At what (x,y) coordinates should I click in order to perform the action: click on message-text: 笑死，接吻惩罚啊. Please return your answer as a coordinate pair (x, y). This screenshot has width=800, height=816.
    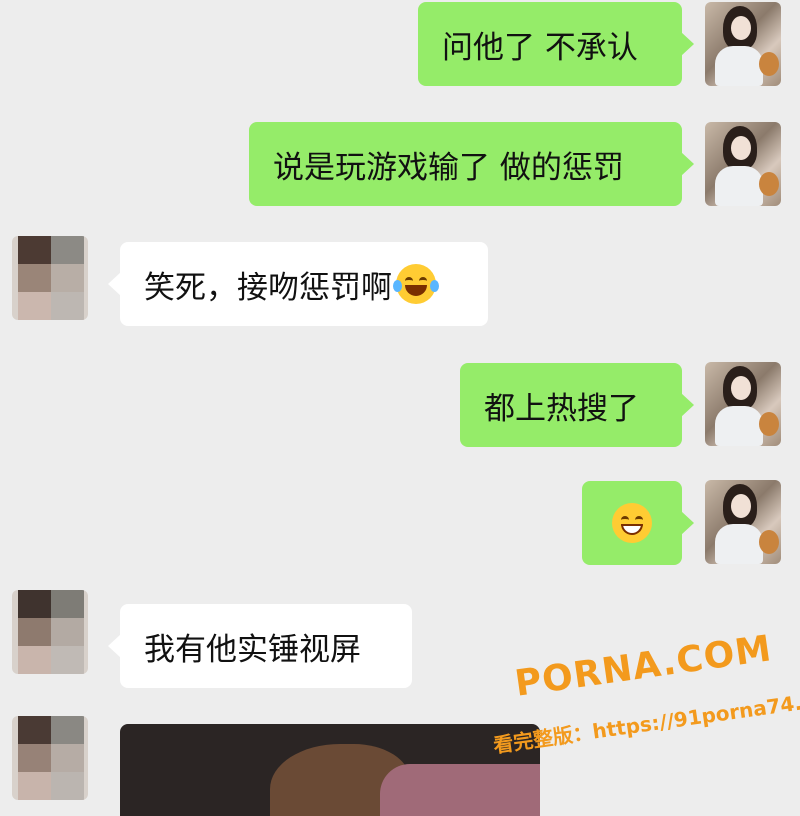
    Looking at the image, I should click on (268, 287).